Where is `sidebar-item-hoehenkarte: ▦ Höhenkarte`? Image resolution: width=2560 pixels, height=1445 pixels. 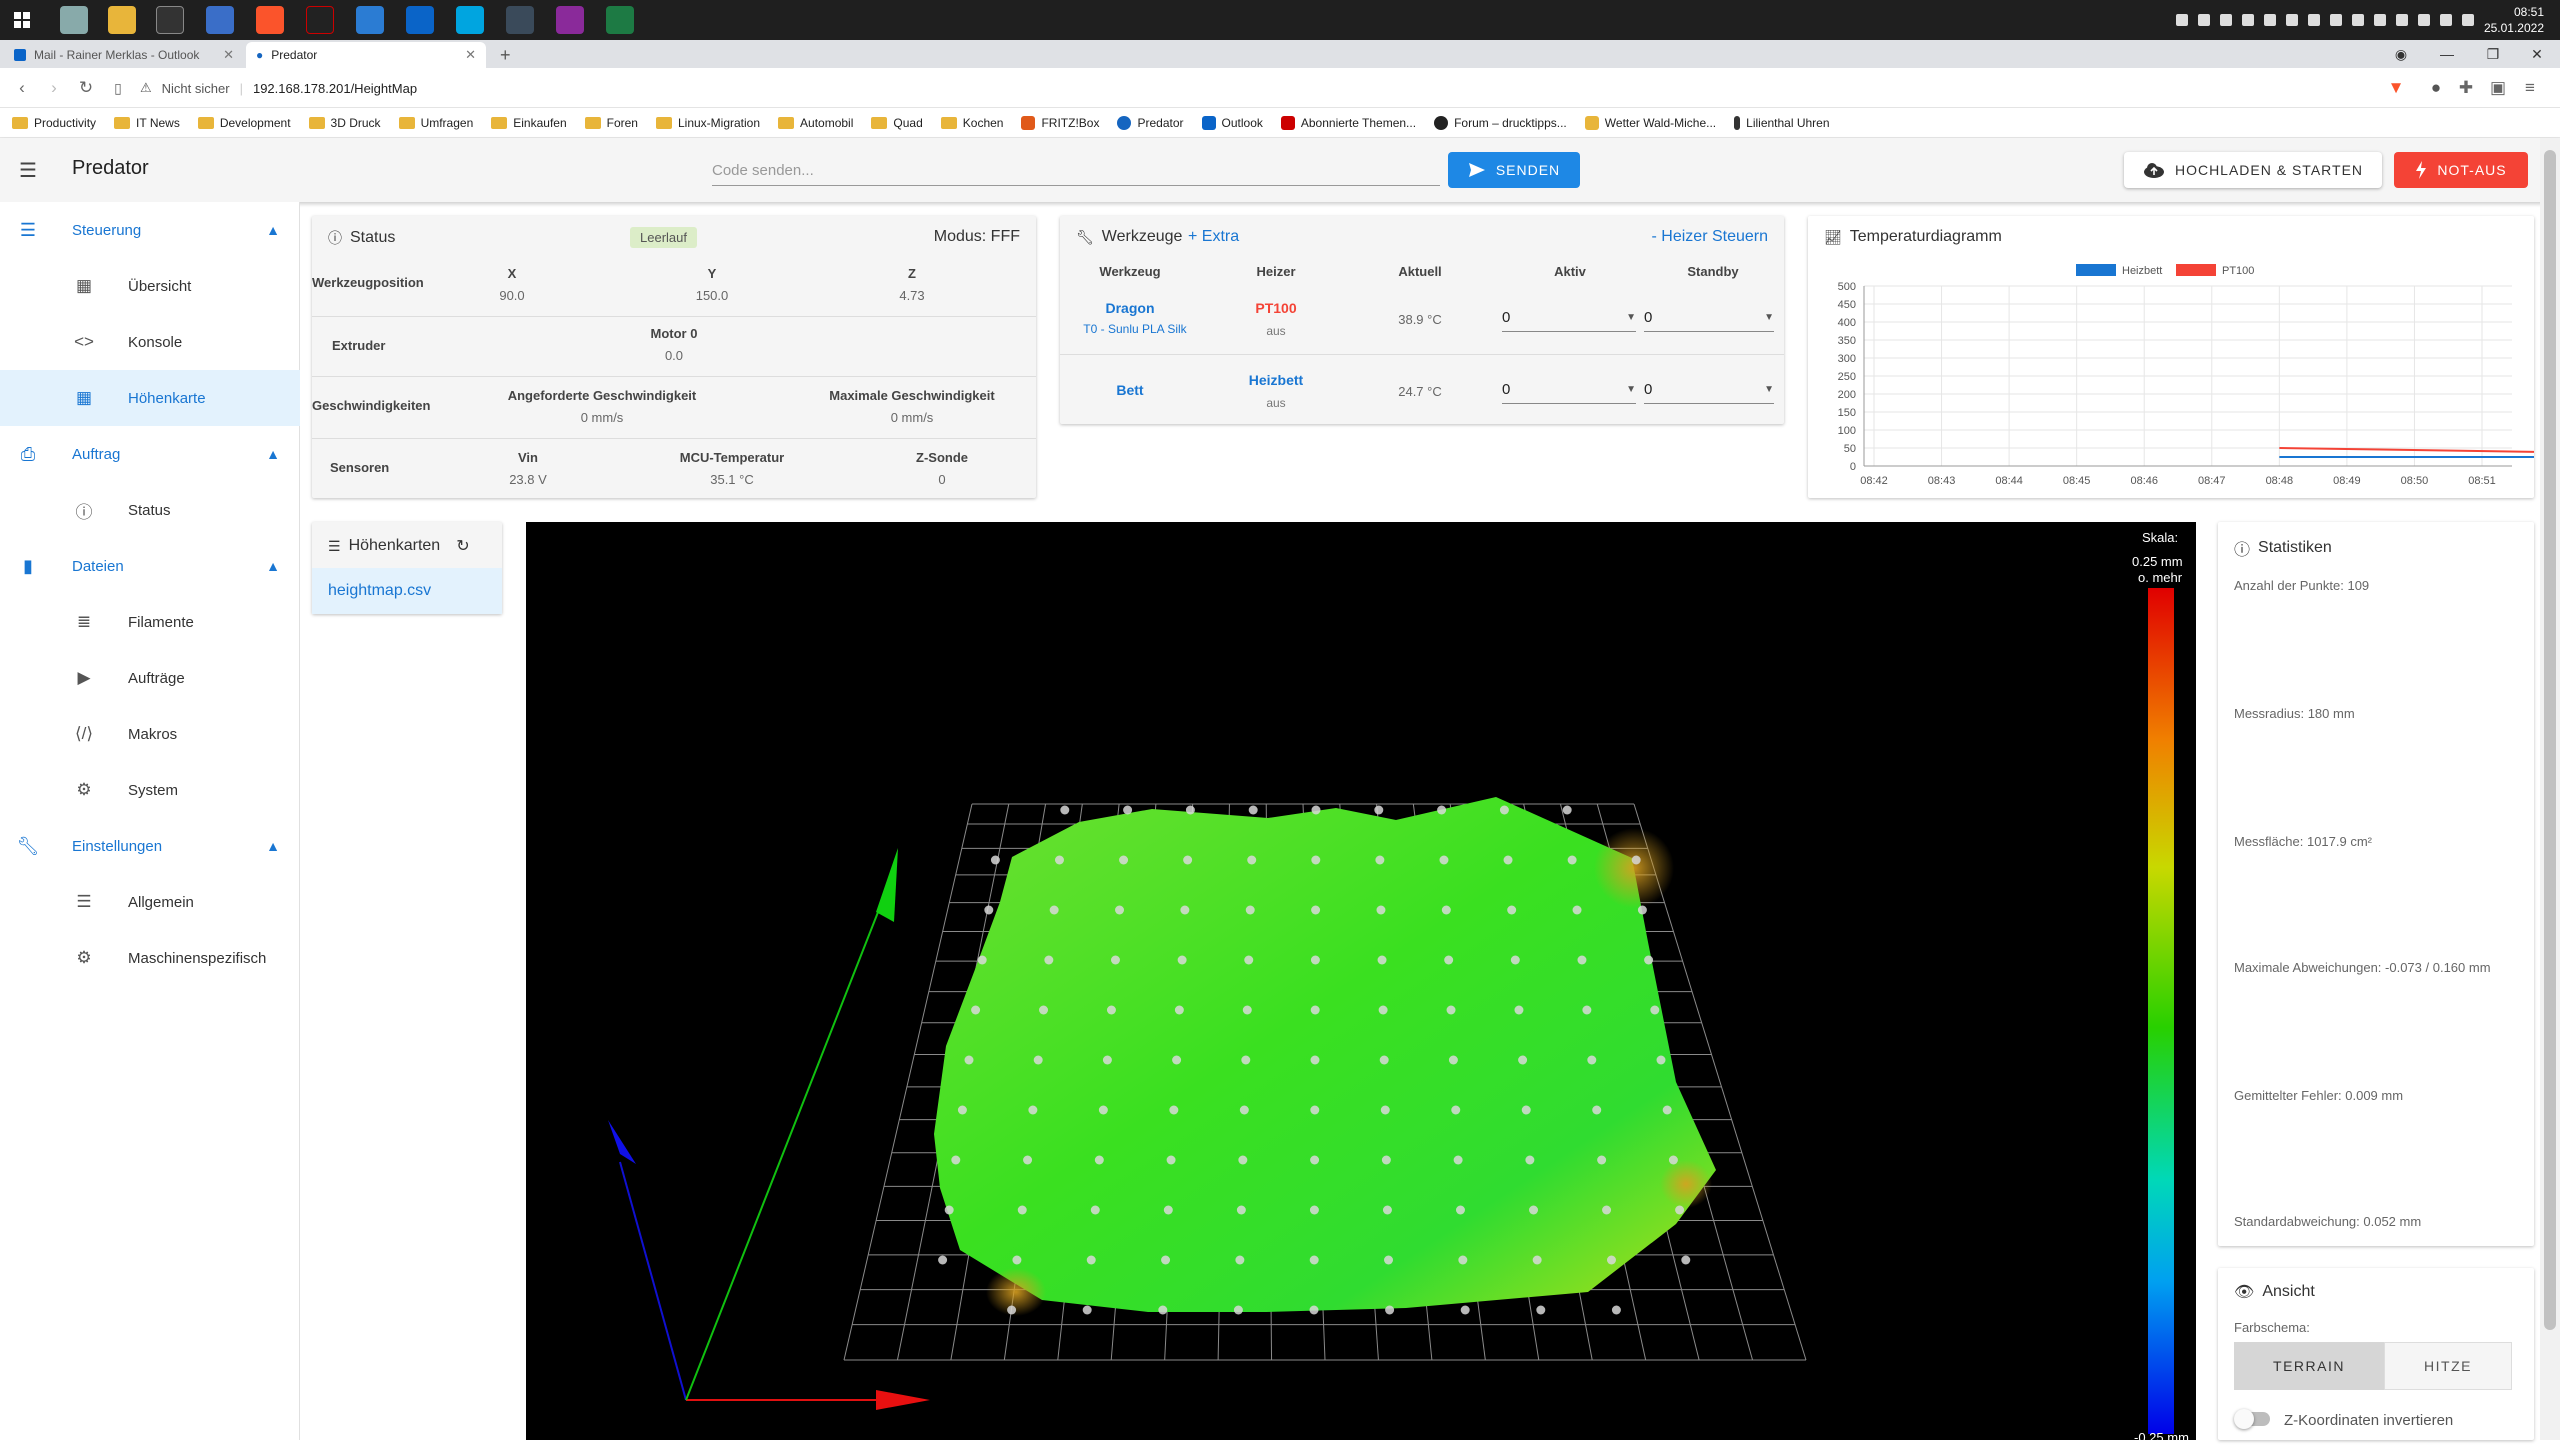 sidebar-item-hoehenkarte: ▦ Höhenkarte is located at coordinates (150, 398).